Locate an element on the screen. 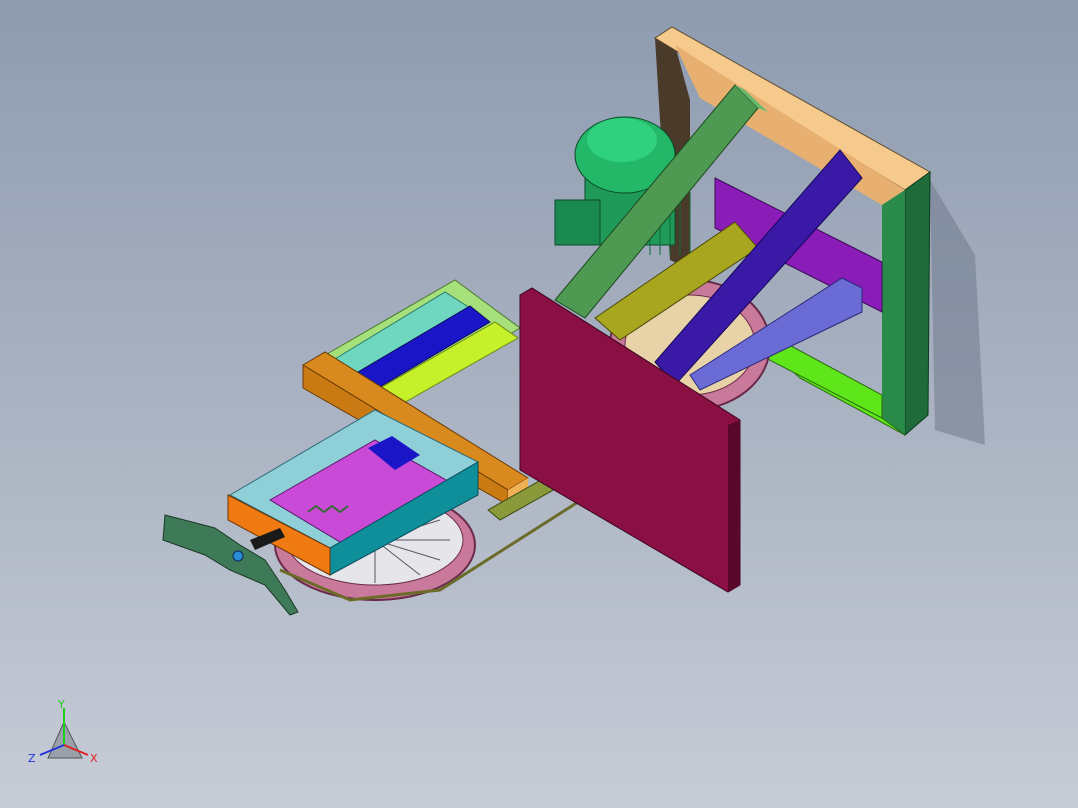 The width and height of the screenshot is (1078, 808). back-frame-right-side is located at coordinates (917, 304).